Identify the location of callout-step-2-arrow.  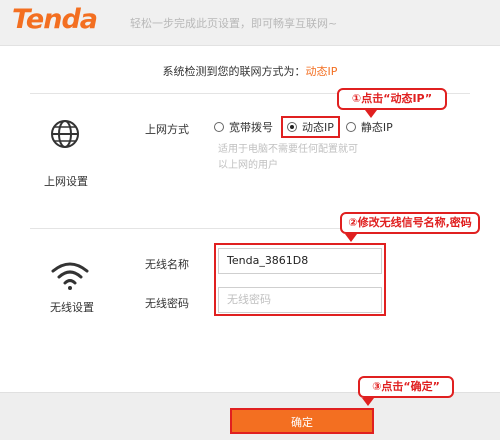
(351, 238).